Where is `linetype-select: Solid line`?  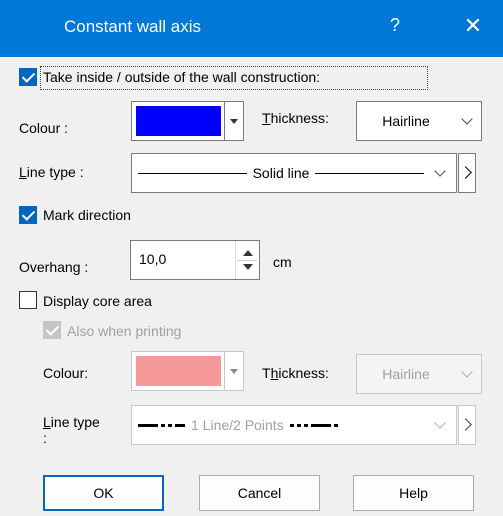
linetype-select: Solid line is located at coordinates (294, 173).